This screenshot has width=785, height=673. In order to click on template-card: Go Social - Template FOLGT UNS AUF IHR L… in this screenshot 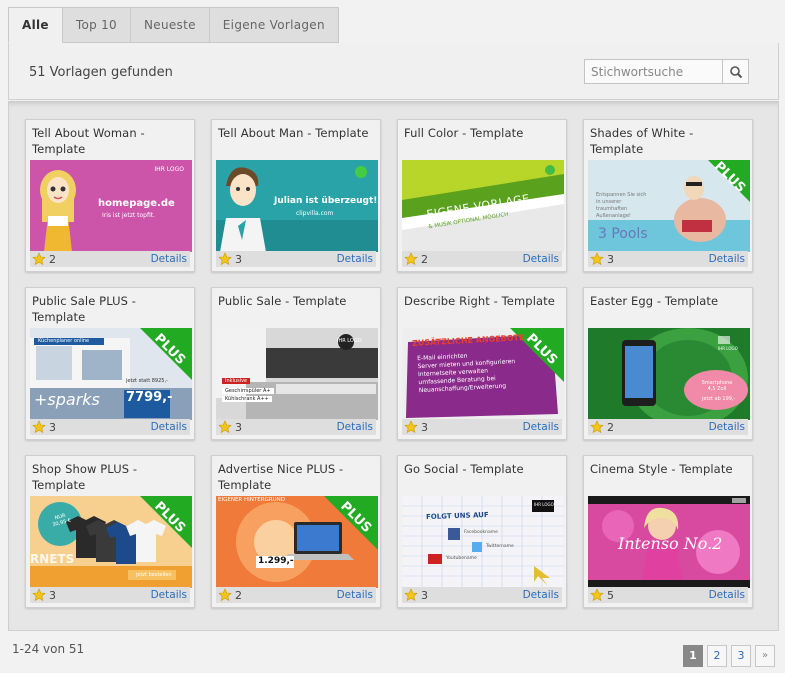, I will do `click(482, 531)`.